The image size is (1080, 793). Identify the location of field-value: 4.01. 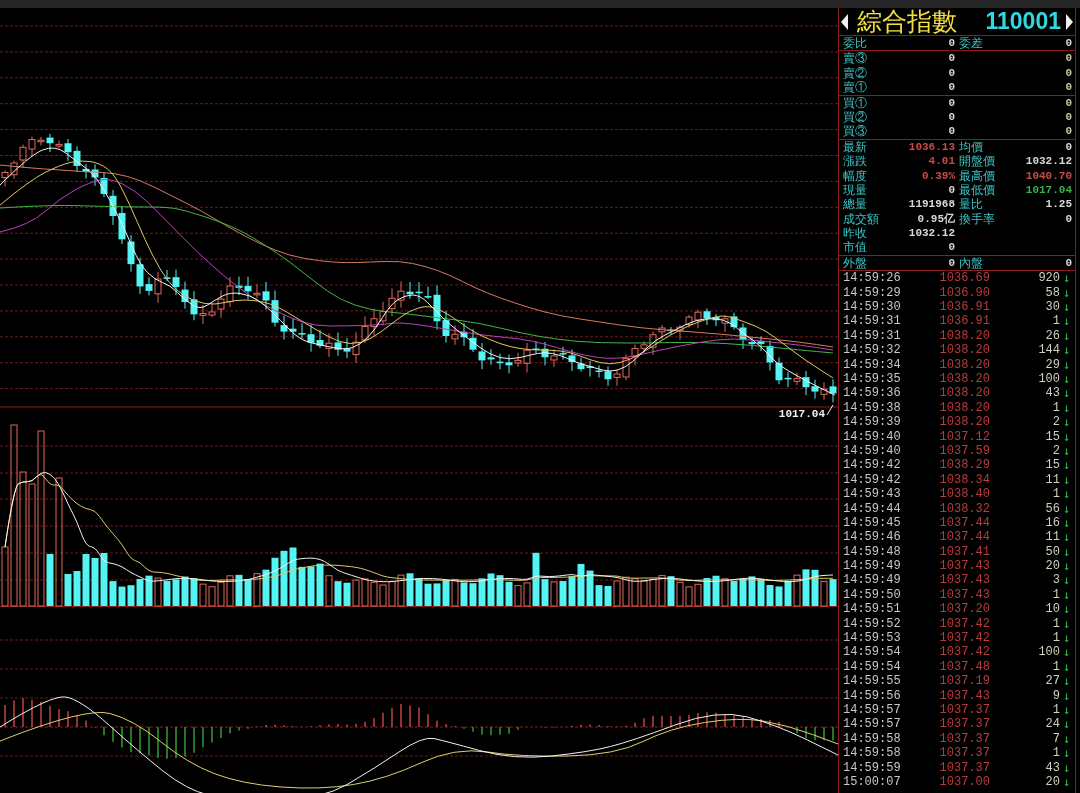
(941, 161).